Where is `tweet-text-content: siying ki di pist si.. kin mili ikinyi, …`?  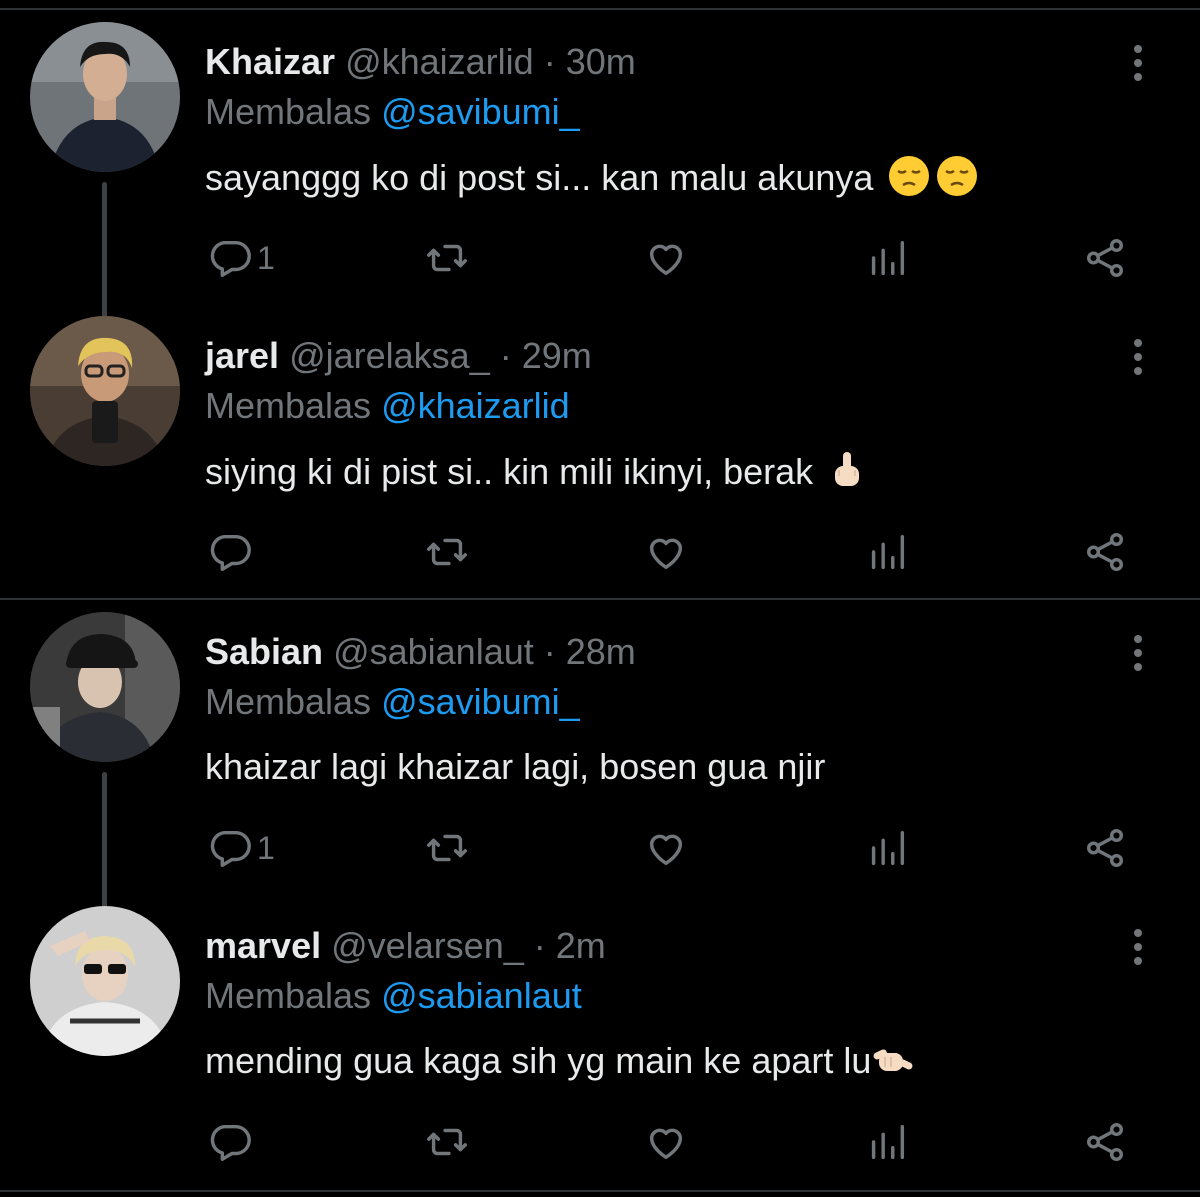 tweet-text-content: siying ki di pist si.. kin mili ikinyi, … is located at coordinates (509, 471).